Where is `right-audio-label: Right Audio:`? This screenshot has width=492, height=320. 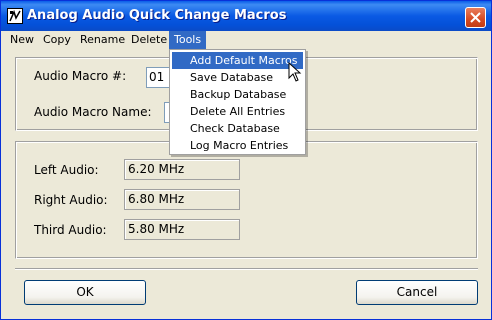 right-audio-label: Right Audio: is located at coordinates (71, 200).